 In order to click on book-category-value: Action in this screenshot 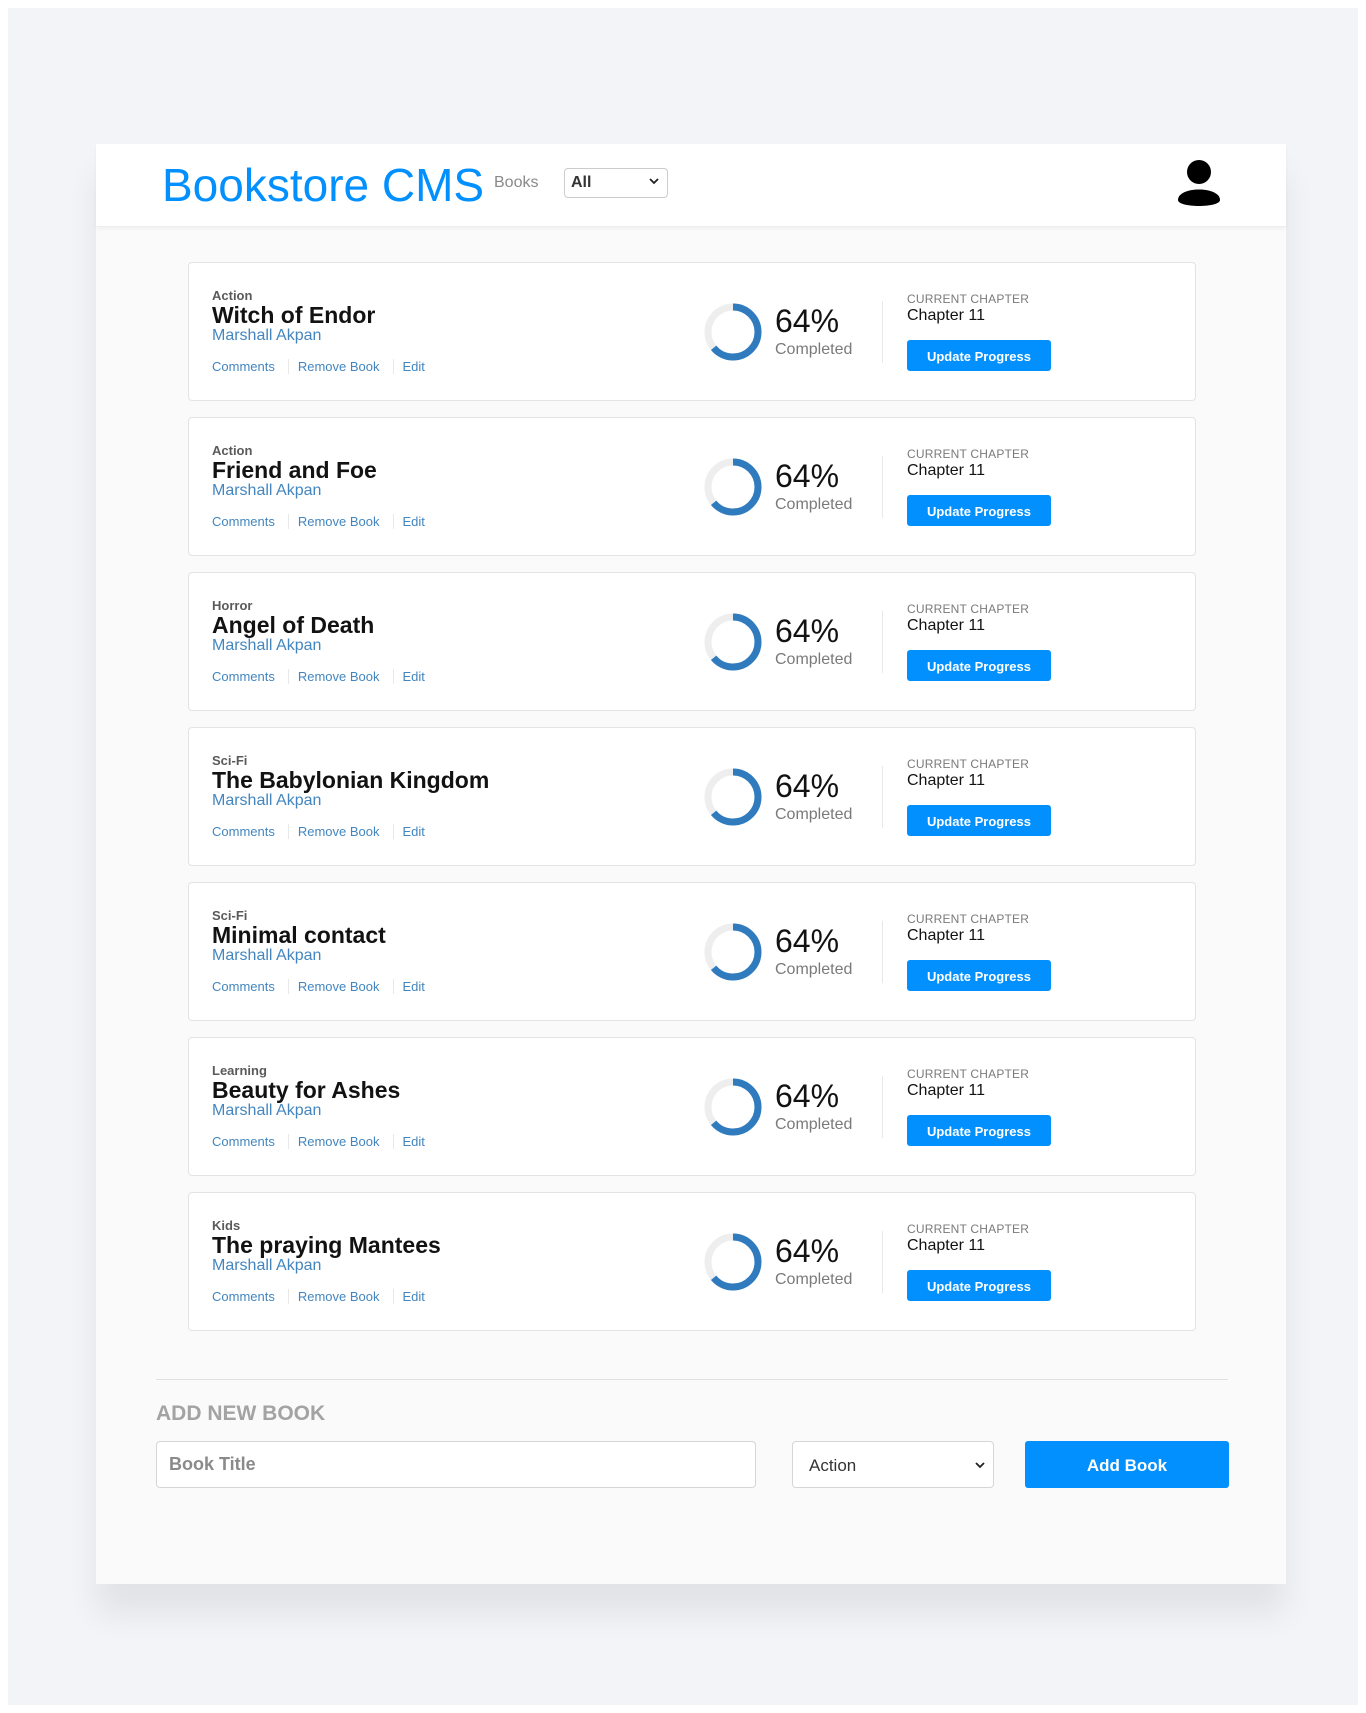, I will do `click(833, 1465)`.